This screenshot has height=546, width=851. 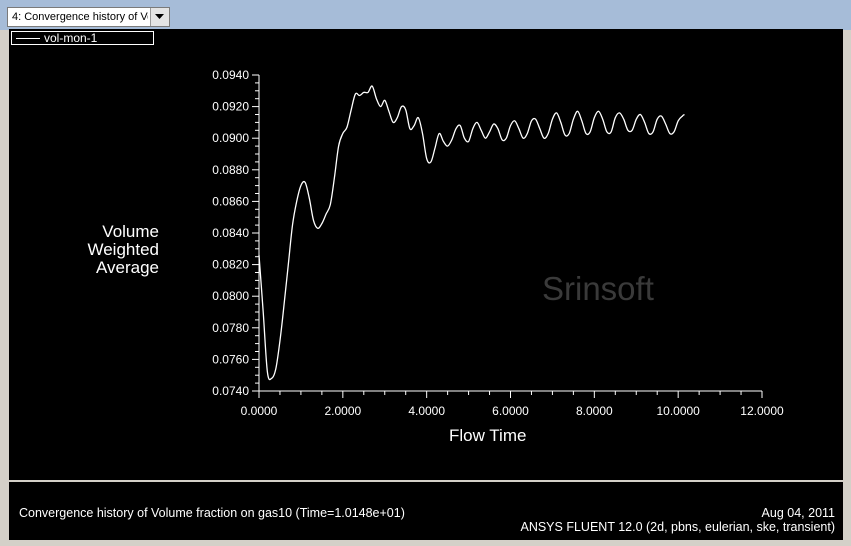 What do you see at coordinates (230, 138) in the screenshot?
I see `y-tick-label: 0.0900` at bounding box center [230, 138].